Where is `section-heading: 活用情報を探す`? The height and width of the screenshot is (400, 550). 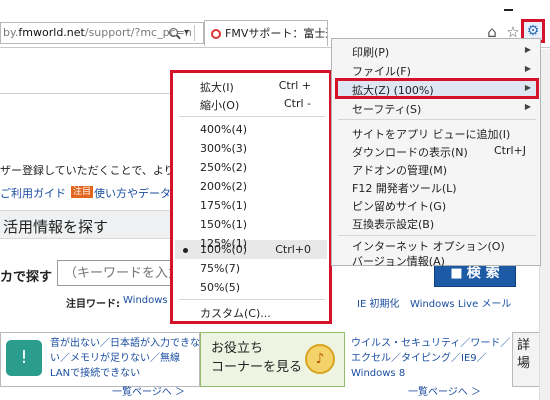 section-heading: 活用情報を探す is located at coordinates (56, 227).